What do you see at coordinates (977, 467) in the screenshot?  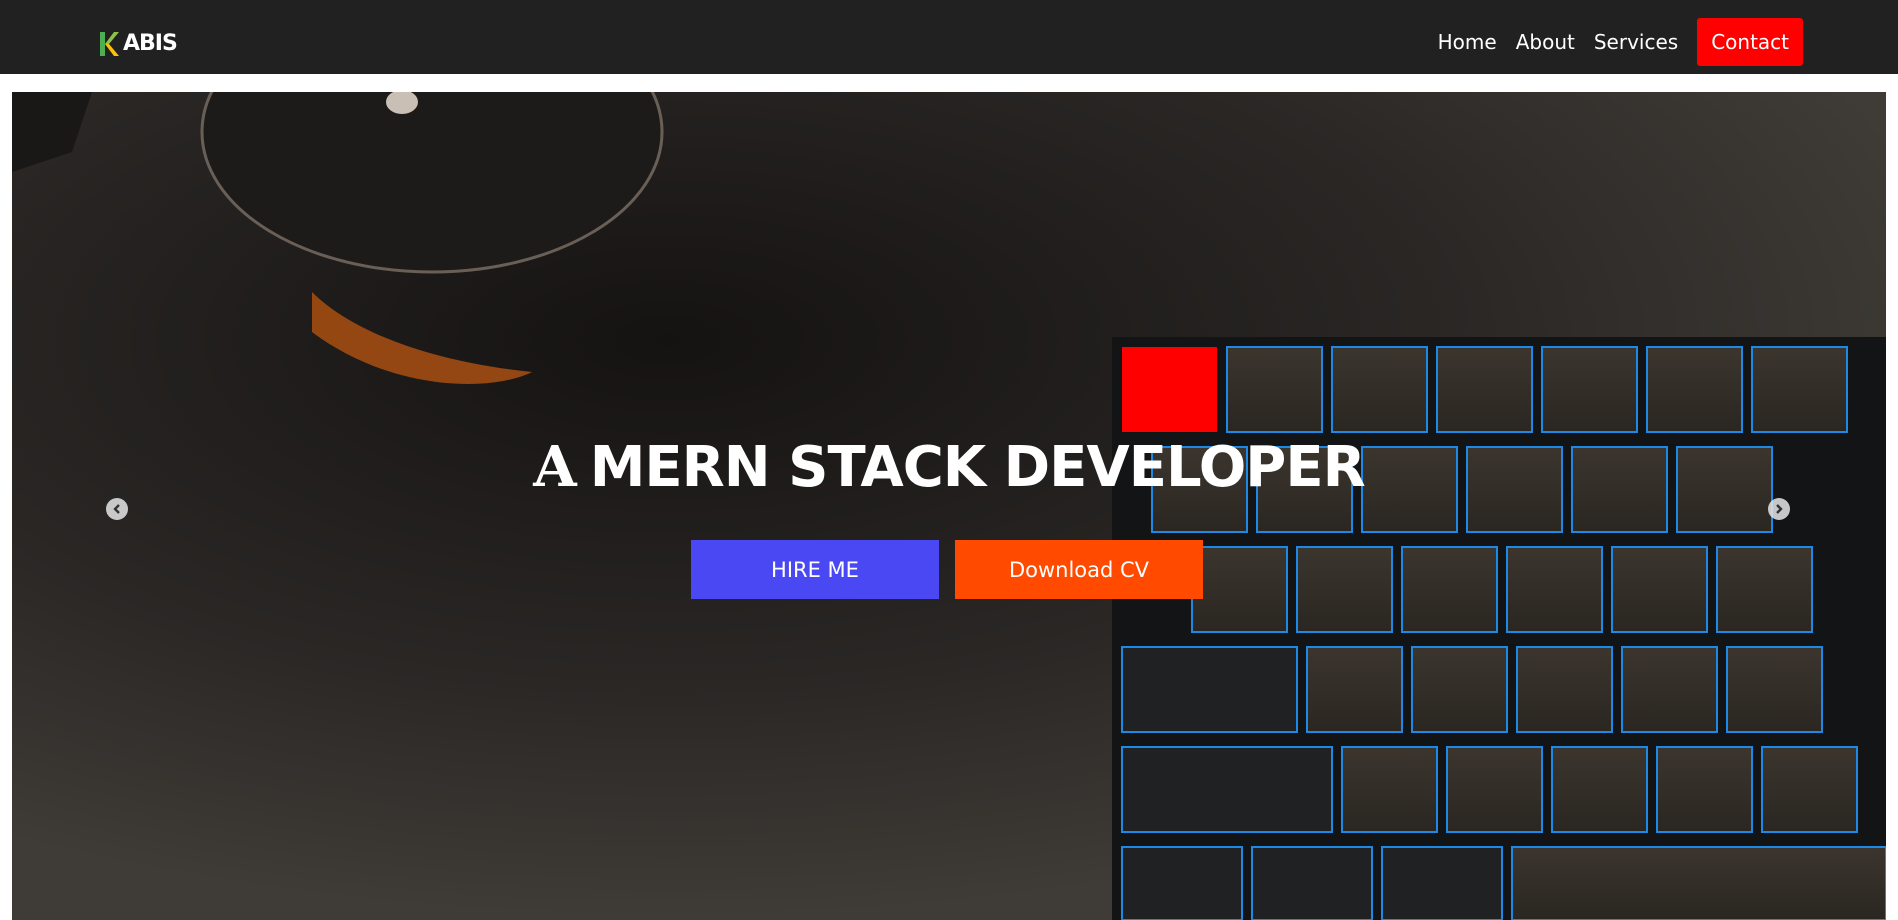 I see `hero-title-text: MERN STACK DEVELOPER` at bounding box center [977, 467].